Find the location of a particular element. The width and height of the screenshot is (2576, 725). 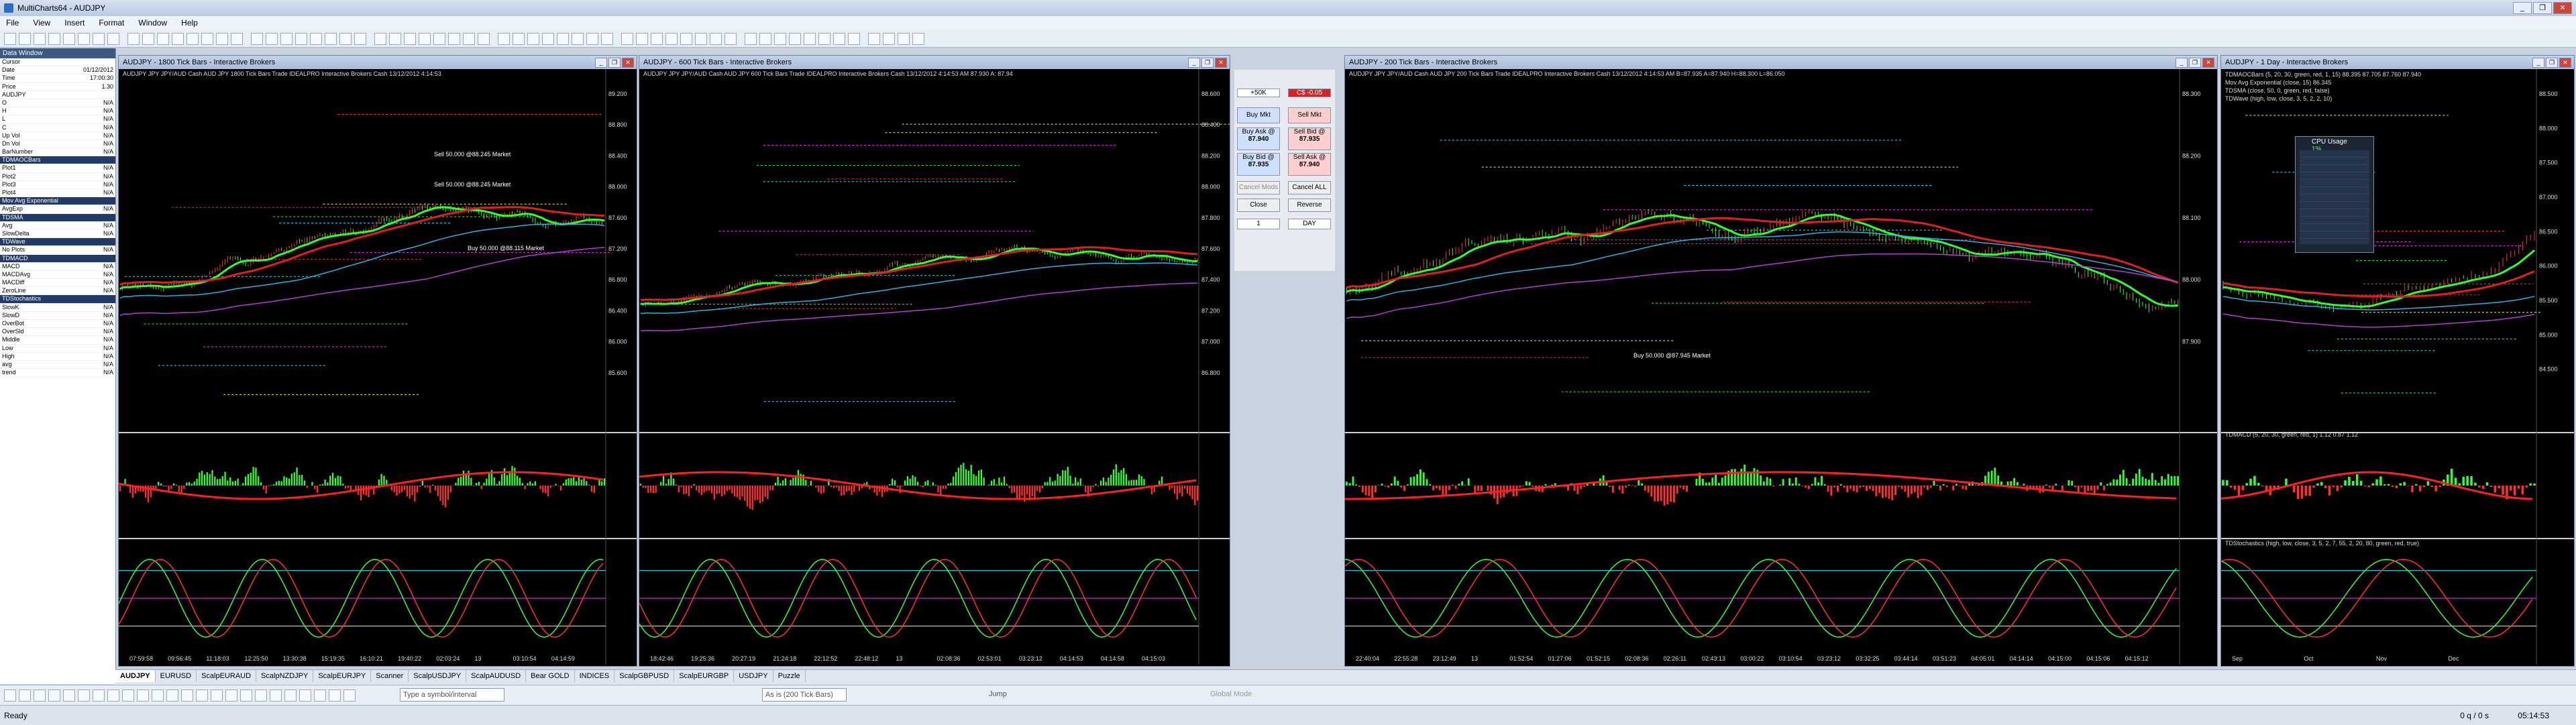

menu-help: Help is located at coordinates (189, 23).